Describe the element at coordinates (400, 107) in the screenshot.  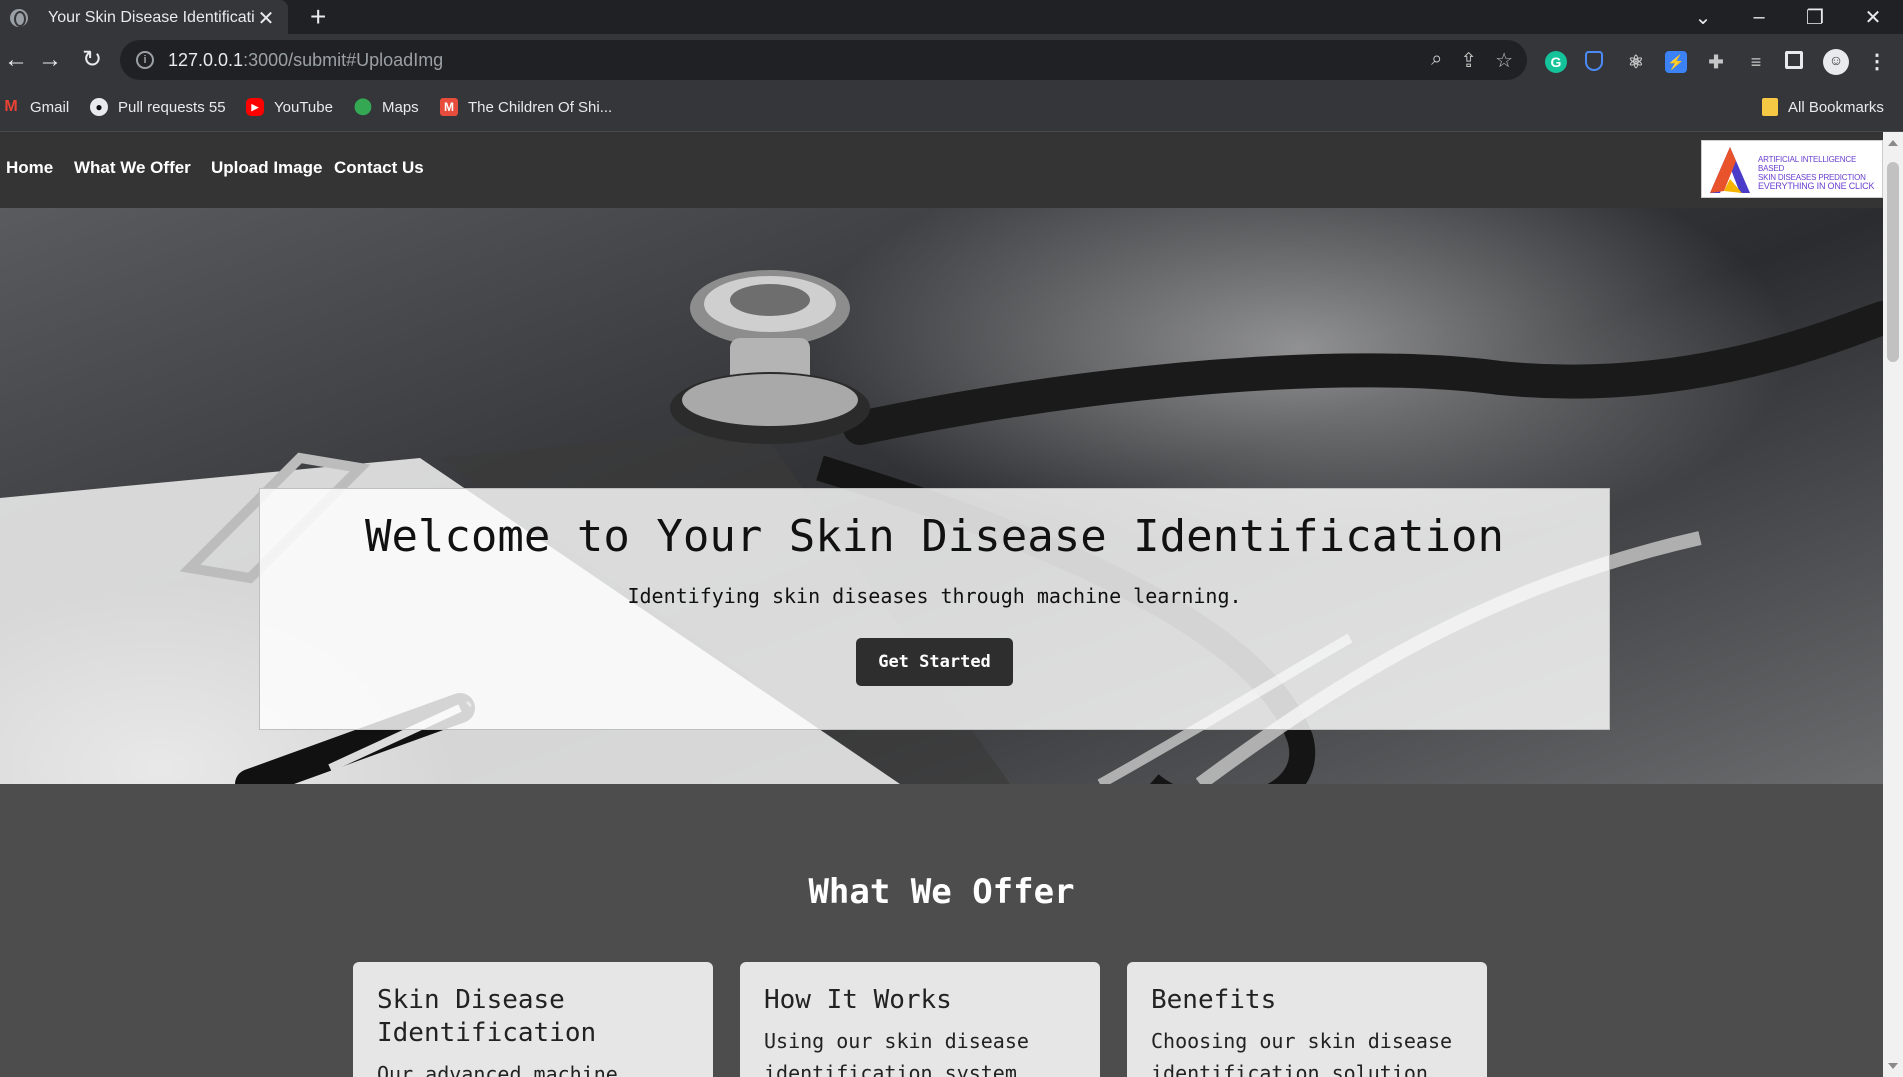
I see `bookmark-label: Maps` at that location.